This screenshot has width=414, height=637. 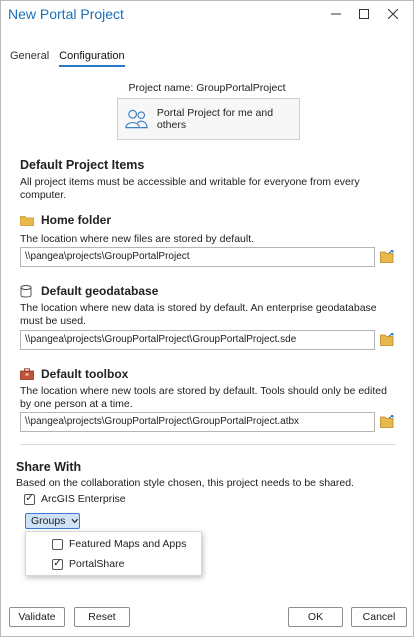 What do you see at coordinates (102, 617) in the screenshot?
I see `reset-button: Reset` at bounding box center [102, 617].